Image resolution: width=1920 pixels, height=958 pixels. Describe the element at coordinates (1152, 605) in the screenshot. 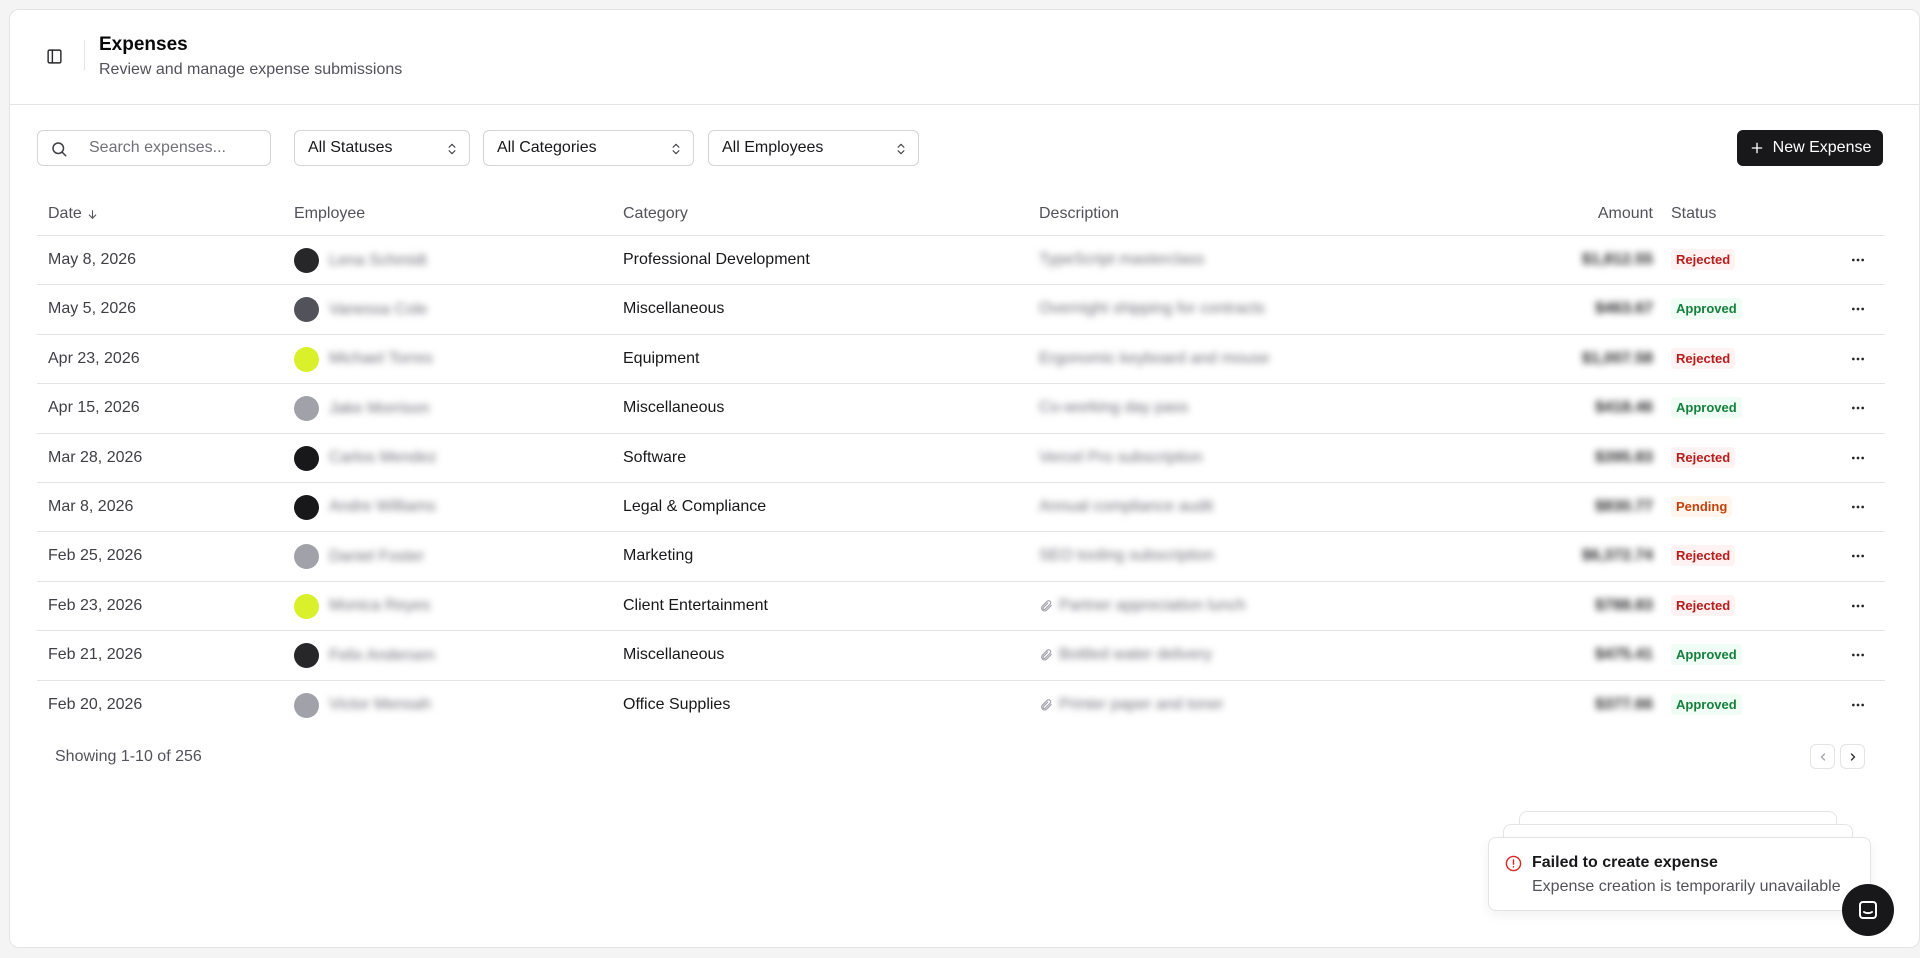

I see `description-text: Partner appreciation lunch` at that location.